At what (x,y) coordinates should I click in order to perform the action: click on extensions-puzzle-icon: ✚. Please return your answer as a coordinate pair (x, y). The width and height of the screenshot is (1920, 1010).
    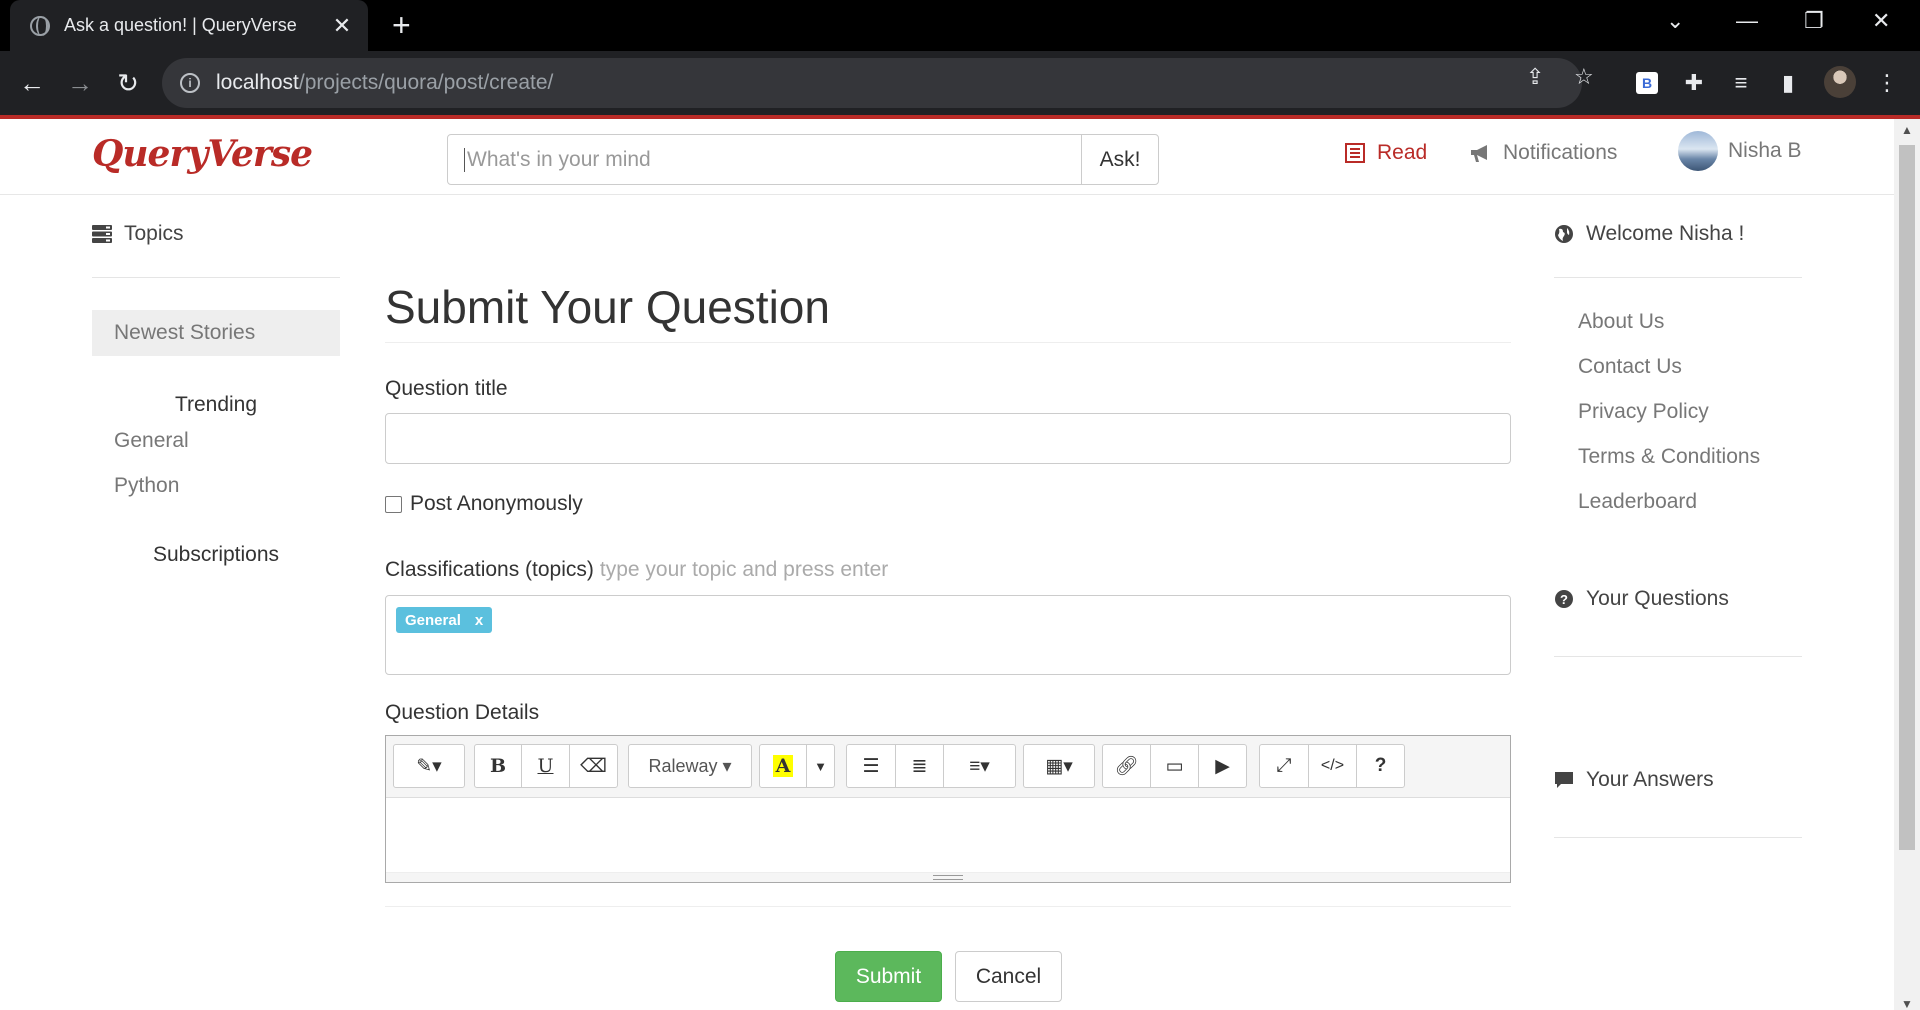
    Looking at the image, I should click on (1694, 83).